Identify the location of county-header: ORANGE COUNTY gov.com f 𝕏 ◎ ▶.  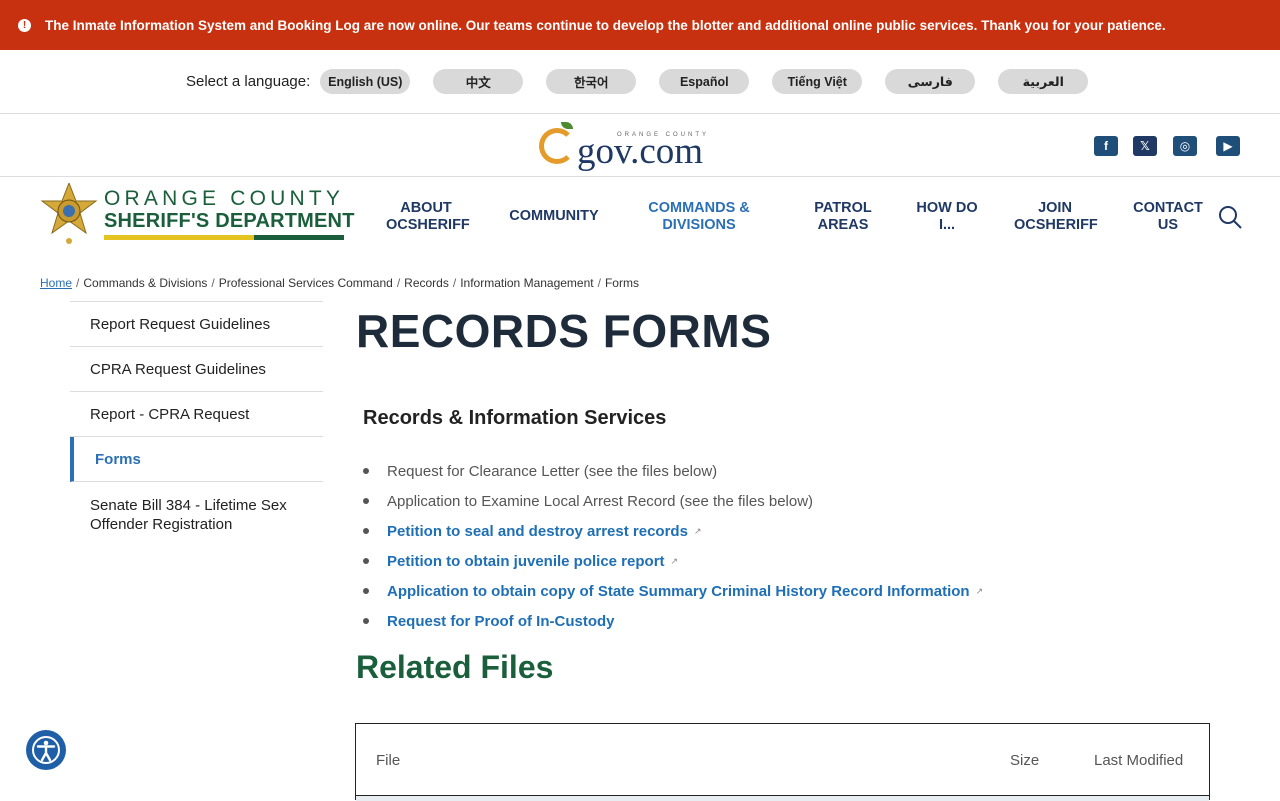
(640, 145).